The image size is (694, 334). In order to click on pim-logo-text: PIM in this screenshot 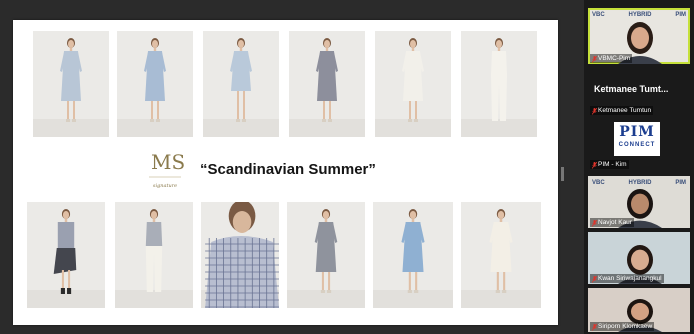, I will do `click(637, 132)`.